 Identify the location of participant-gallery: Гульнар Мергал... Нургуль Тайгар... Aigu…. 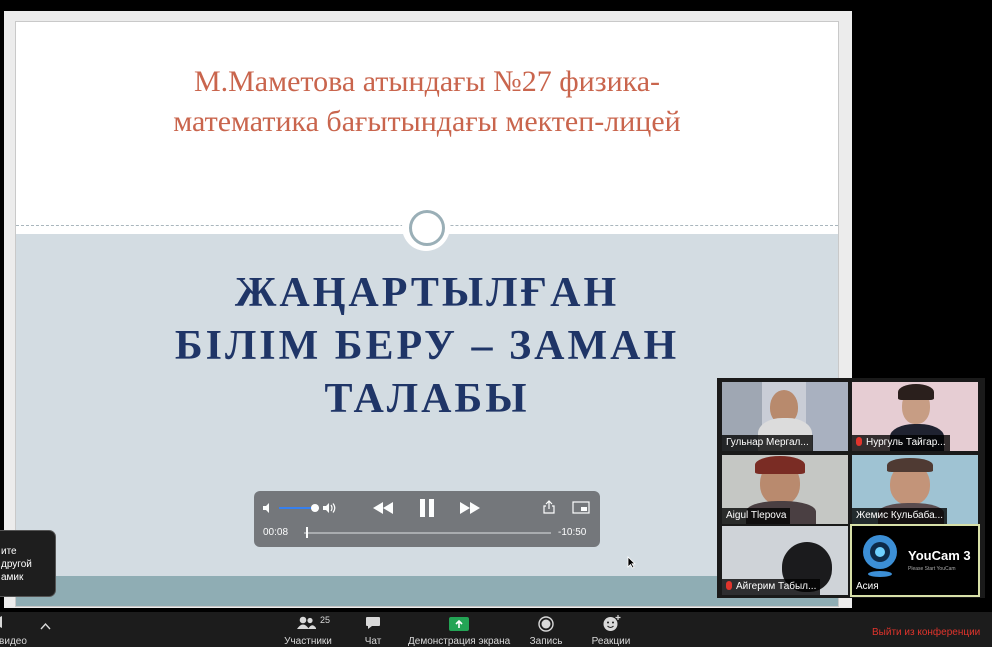
(851, 488).